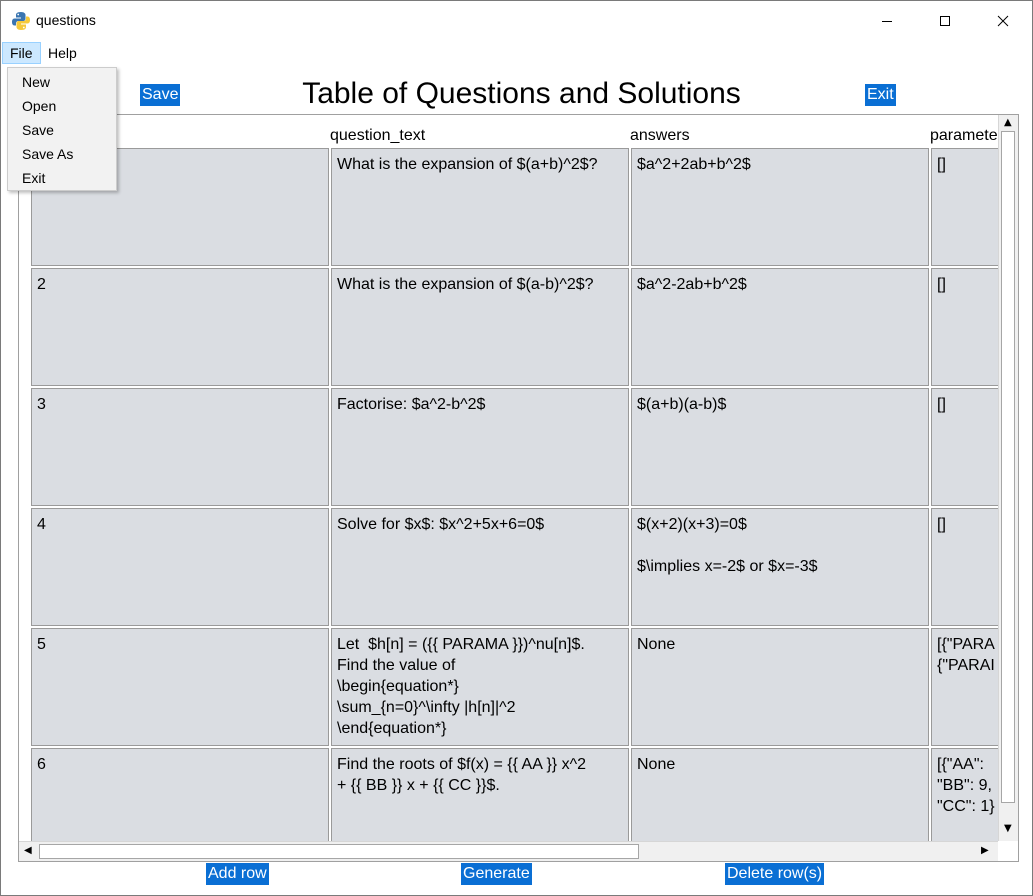 Image resolution: width=1033 pixels, height=896 pixels. I want to click on scroll-down-icon: ▼, so click(1008, 828).